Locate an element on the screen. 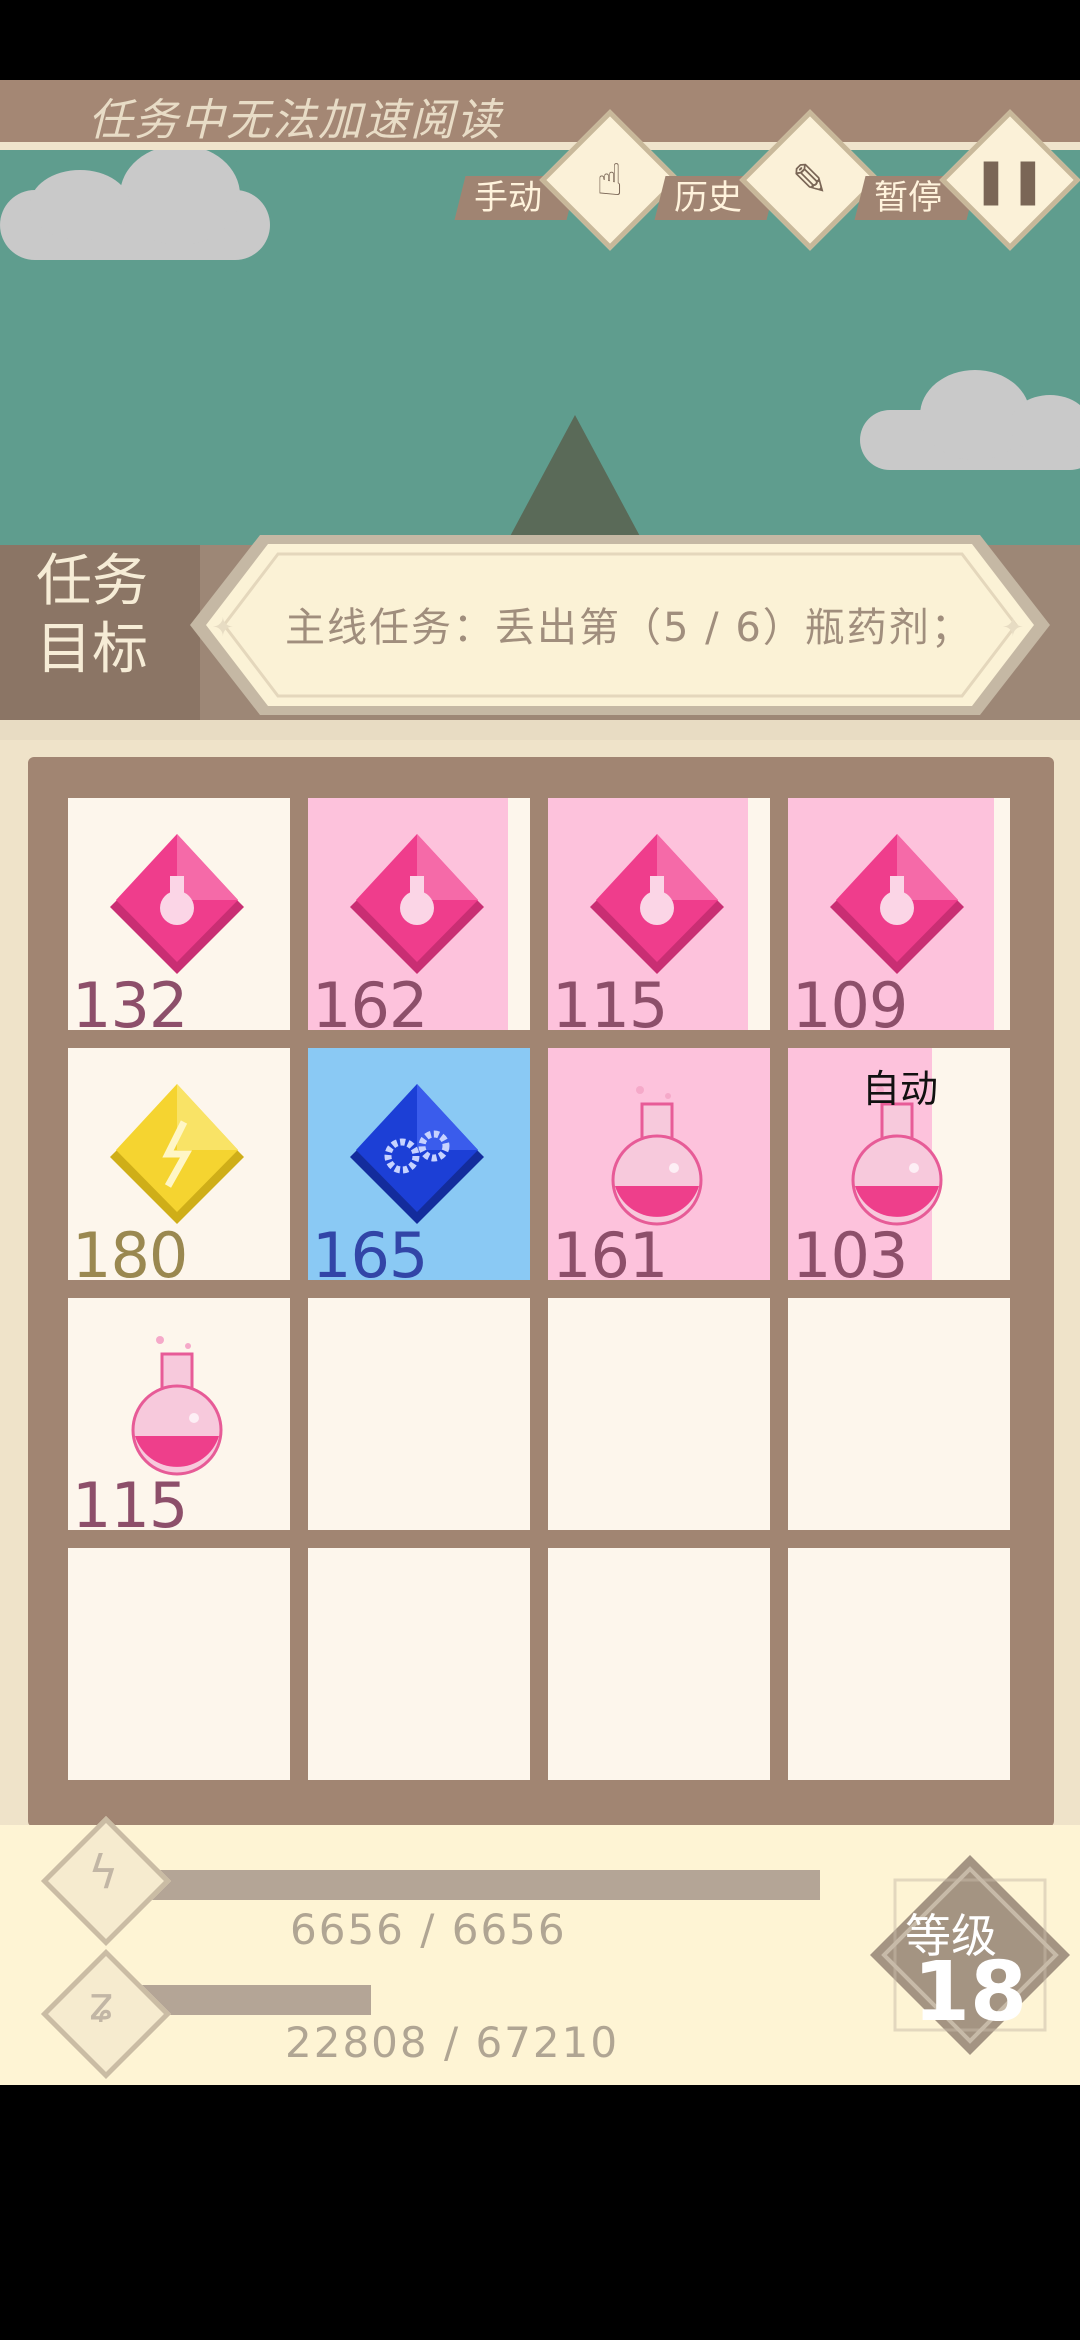 This screenshot has width=1080, height=2340. energy-bar-fill is located at coordinates (480, 1885).